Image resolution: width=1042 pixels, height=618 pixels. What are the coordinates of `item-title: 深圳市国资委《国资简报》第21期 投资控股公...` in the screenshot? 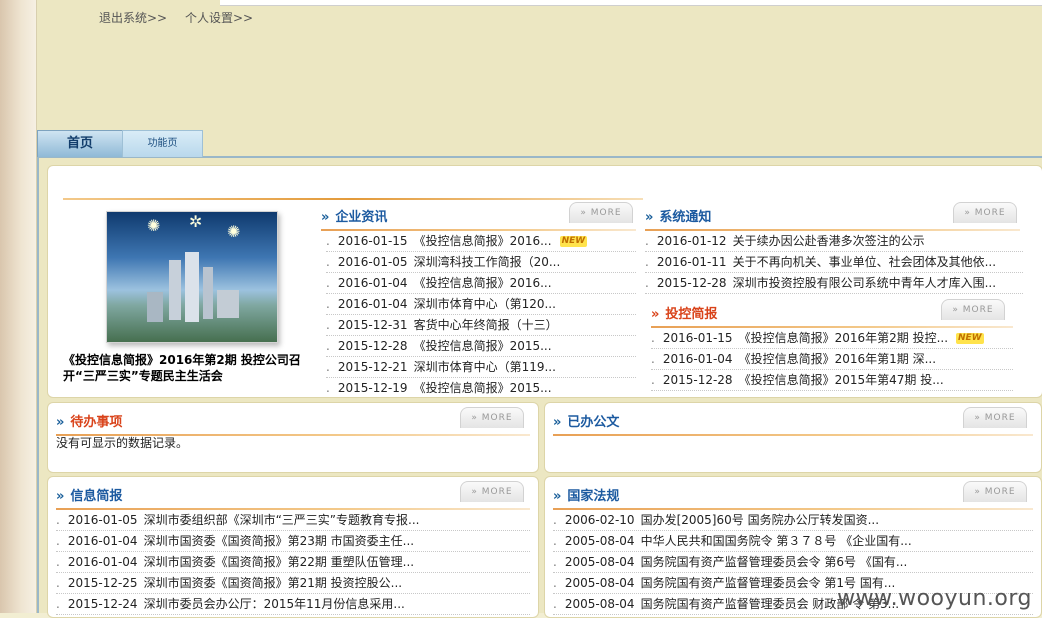 It's located at (273, 583).